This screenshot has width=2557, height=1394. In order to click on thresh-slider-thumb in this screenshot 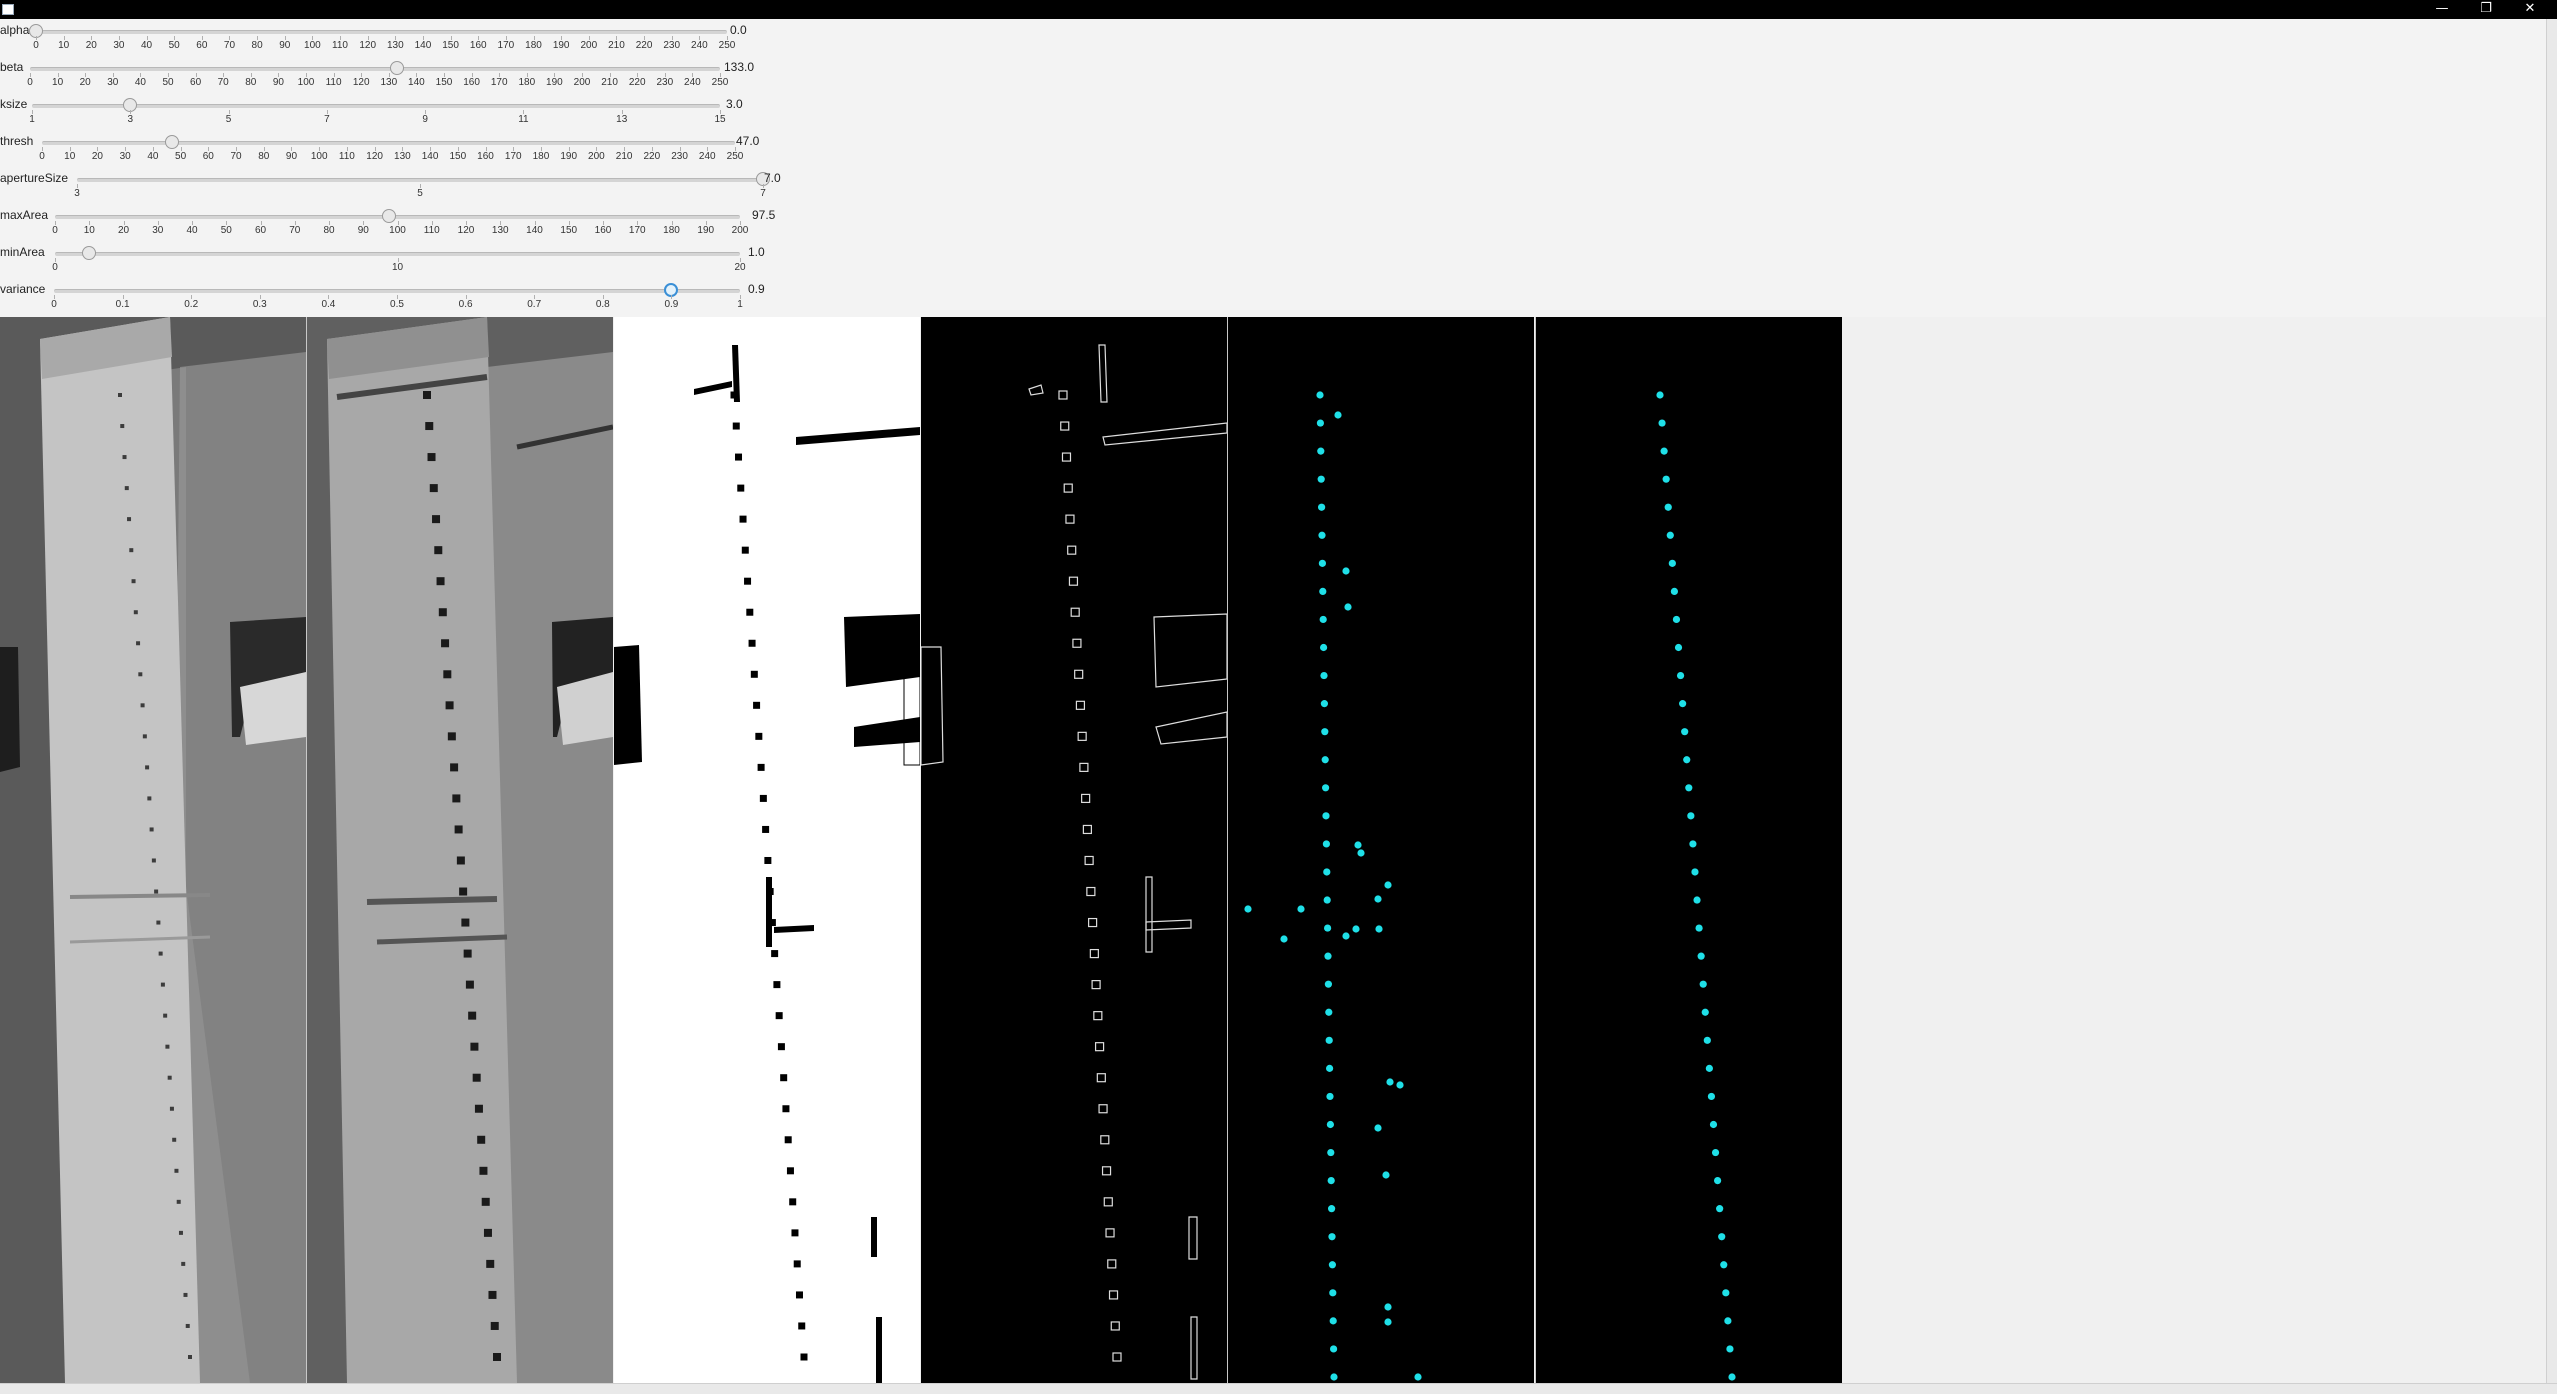, I will do `click(172, 142)`.